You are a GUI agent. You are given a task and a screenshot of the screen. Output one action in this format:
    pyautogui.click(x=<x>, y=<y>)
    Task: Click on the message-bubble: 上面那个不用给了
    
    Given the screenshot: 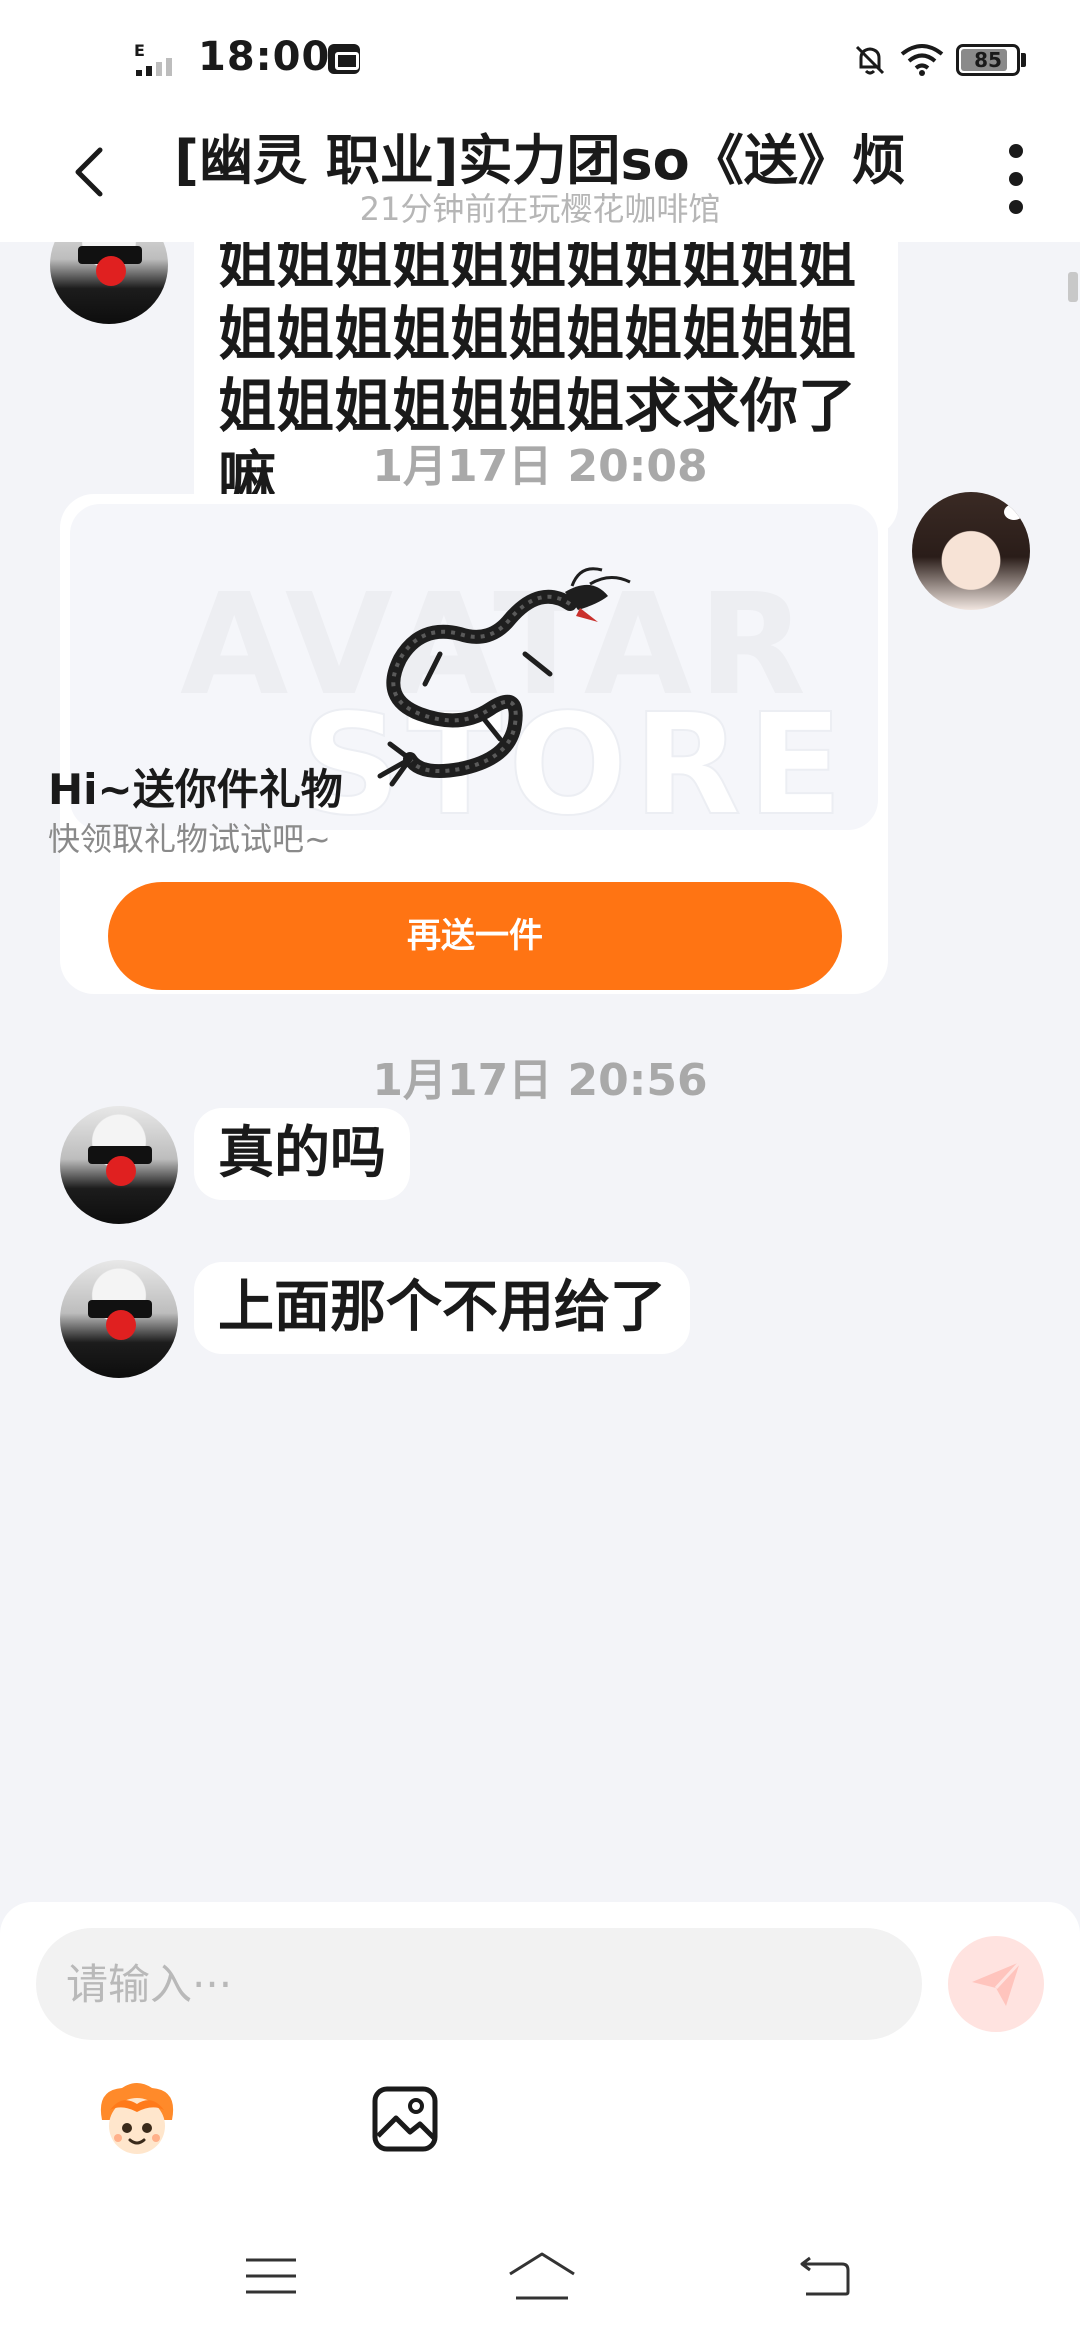 What is the action you would take?
    pyautogui.click(x=442, y=1308)
    